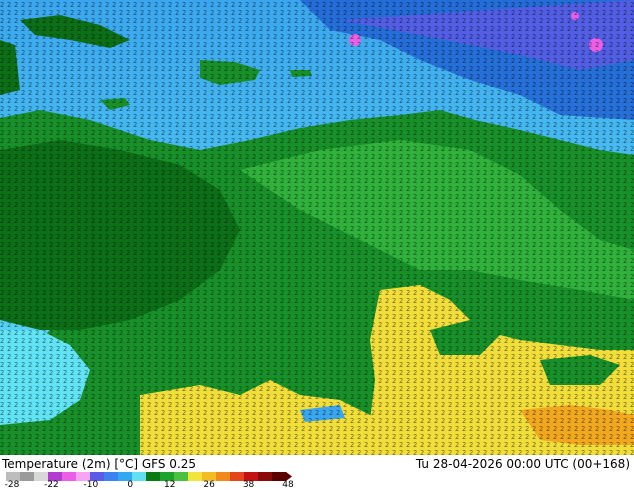 Image resolution: width=634 pixels, height=490 pixels. Describe the element at coordinates (288, 485) in the screenshot. I see `color-scale-tick-label: 48` at that location.